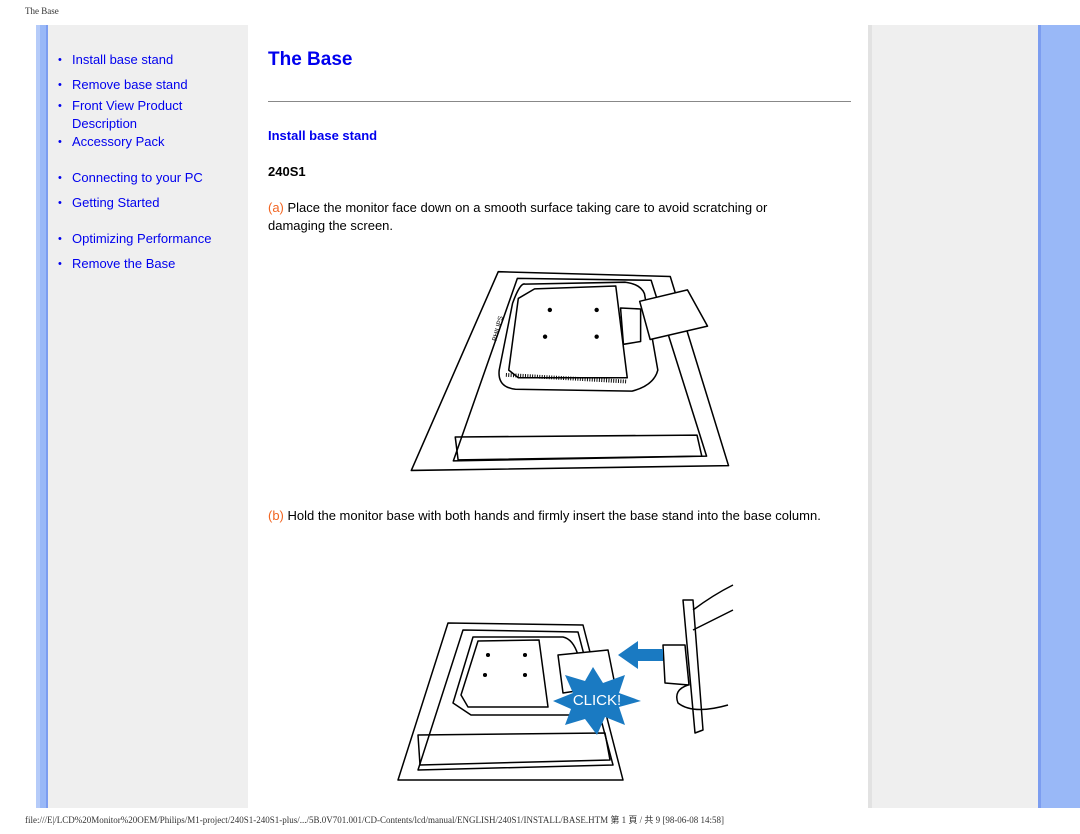  Describe the element at coordinates (953, 416) in the screenshot. I see `right-gray-panel` at that location.